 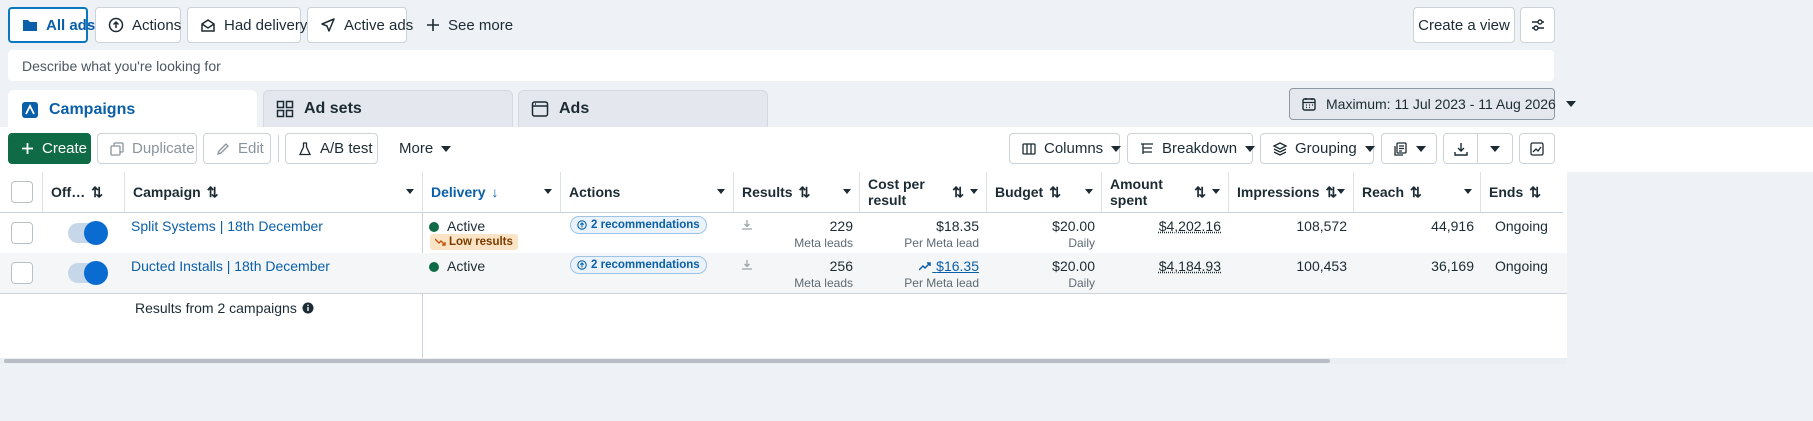 I want to click on all-ads-label: All ads, so click(x=71, y=25).